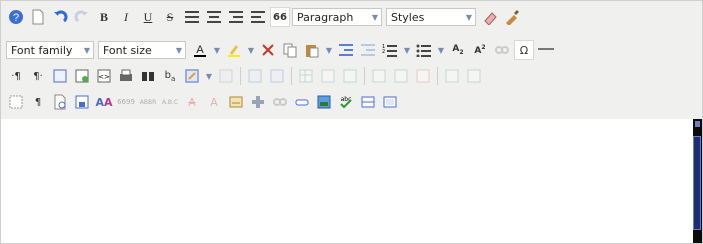  What do you see at coordinates (480, 50) in the screenshot?
I see `superscript-icon: A2` at bounding box center [480, 50].